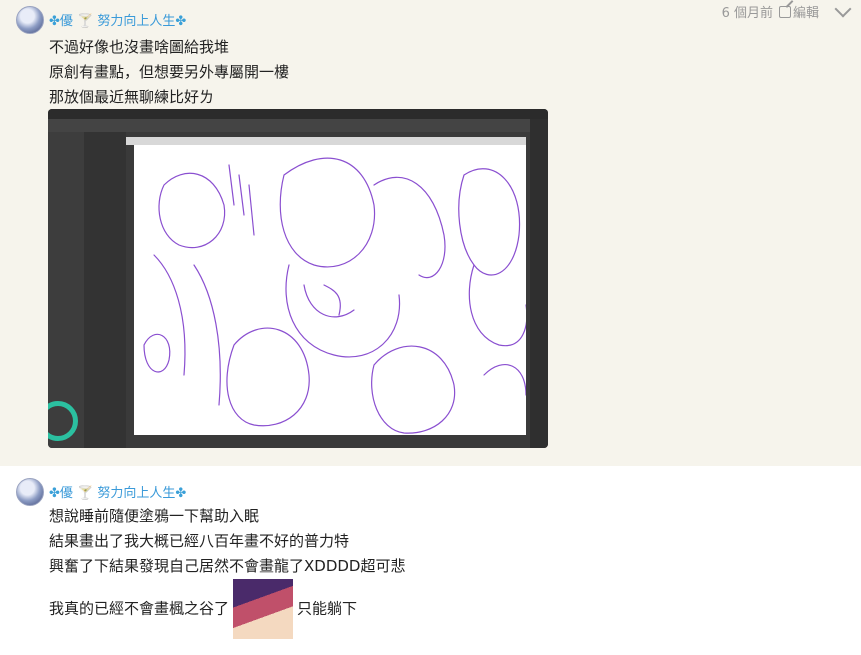 The width and height of the screenshot is (861, 655). I want to click on post-line: 那放個最近無聊練比好ㄌ, so click(132, 97).